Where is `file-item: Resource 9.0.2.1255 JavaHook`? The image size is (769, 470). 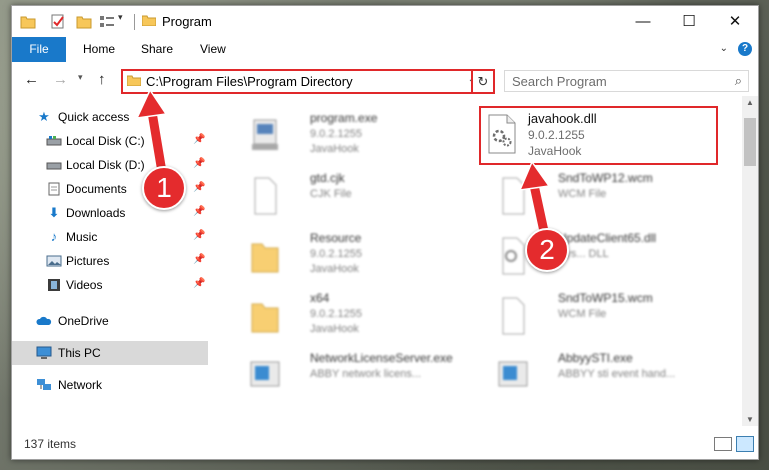 file-item: Resource 9.0.2.1255 JavaHook is located at coordinates (348, 257).